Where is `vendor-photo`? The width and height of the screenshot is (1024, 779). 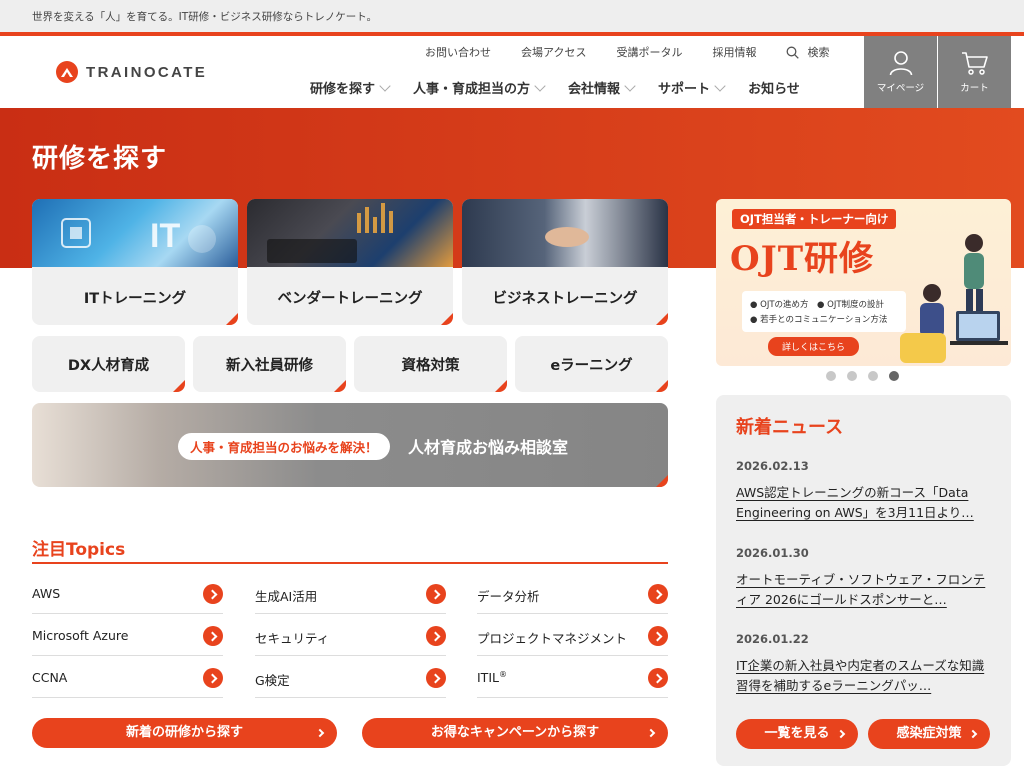
vendor-photo is located at coordinates (350, 233).